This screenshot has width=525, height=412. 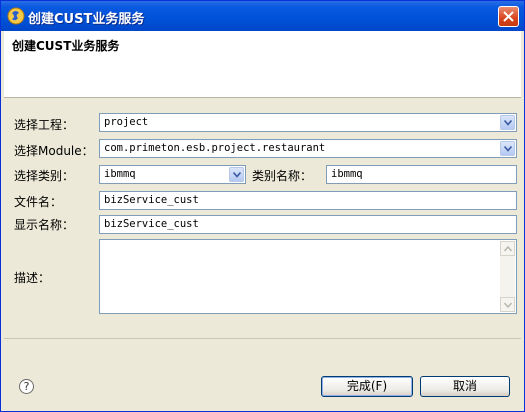 What do you see at coordinates (38, 202) in the screenshot?
I see `filename-label: 文件名：` at bounding box center [38, 202].